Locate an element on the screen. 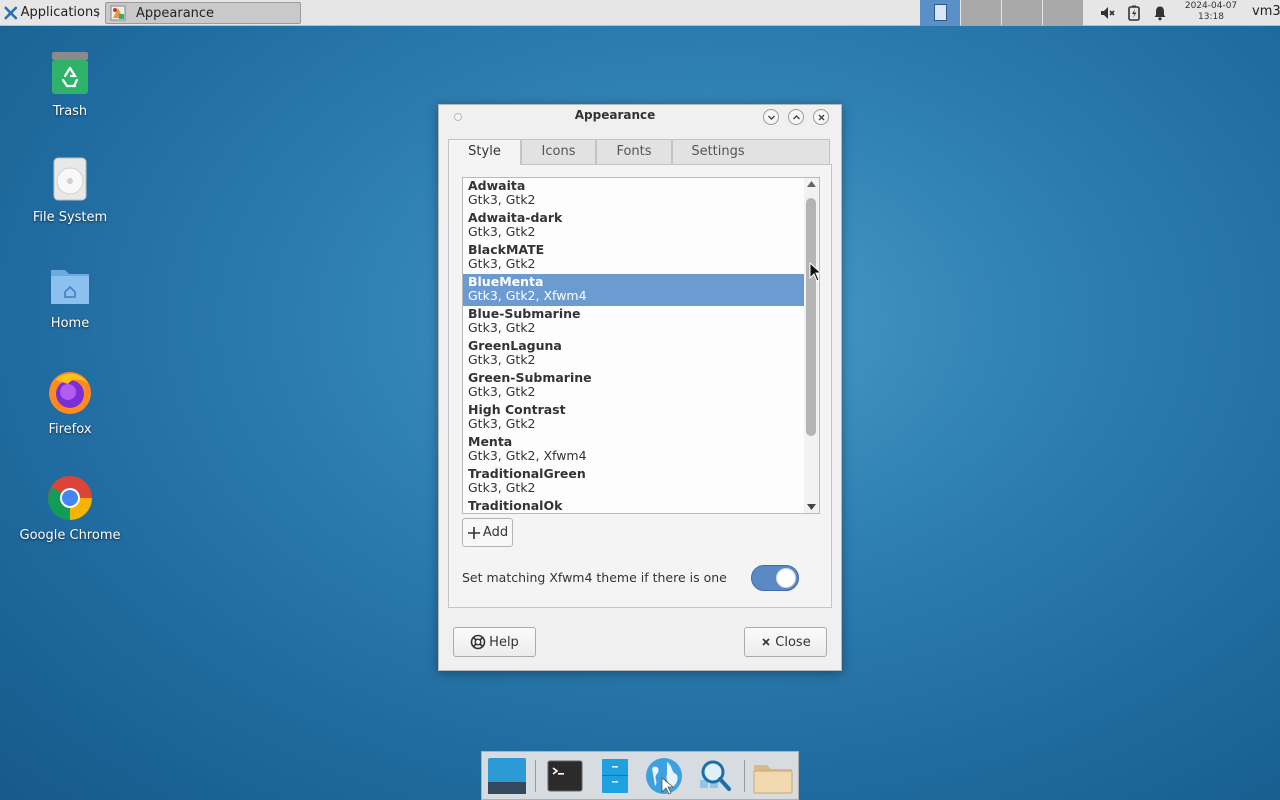 This screenshot has width=1280, height=800. appearance-icon is located at coordinates (118, 13).